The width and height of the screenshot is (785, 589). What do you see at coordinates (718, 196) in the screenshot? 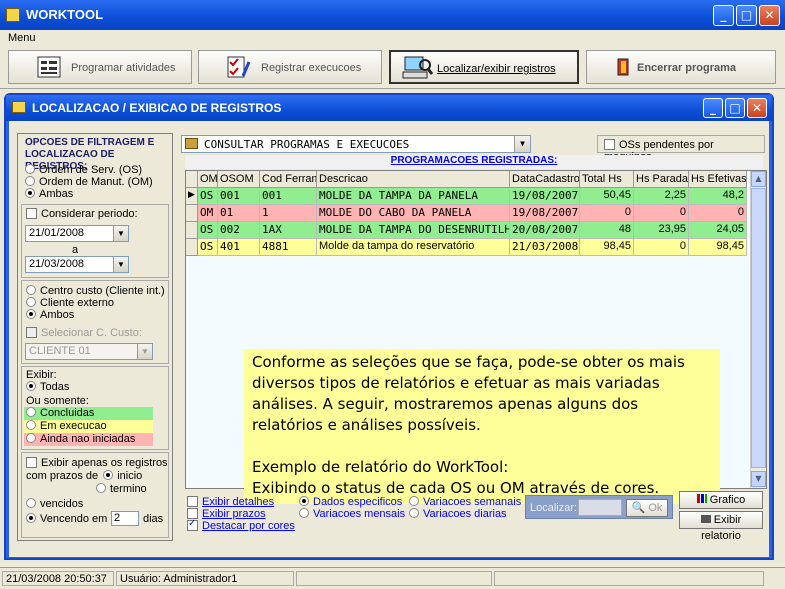
I see `table-cell: 48,2` at bounding box center [718, 196].